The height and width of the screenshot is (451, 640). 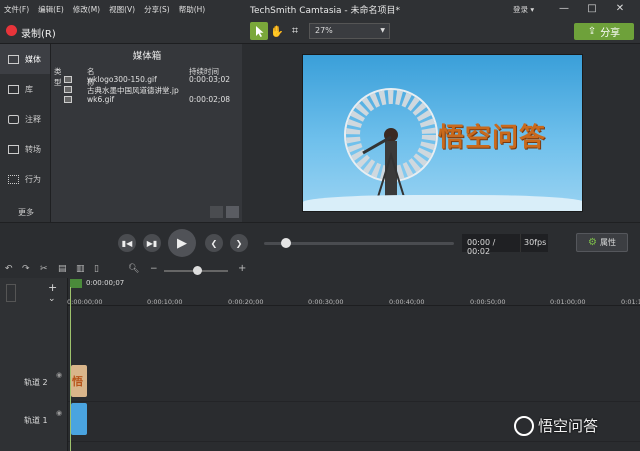 What do you see at coordinates (9, 269) in the screenshot?
I see `undo-icon: ↶` at bounding box center [9, 269].